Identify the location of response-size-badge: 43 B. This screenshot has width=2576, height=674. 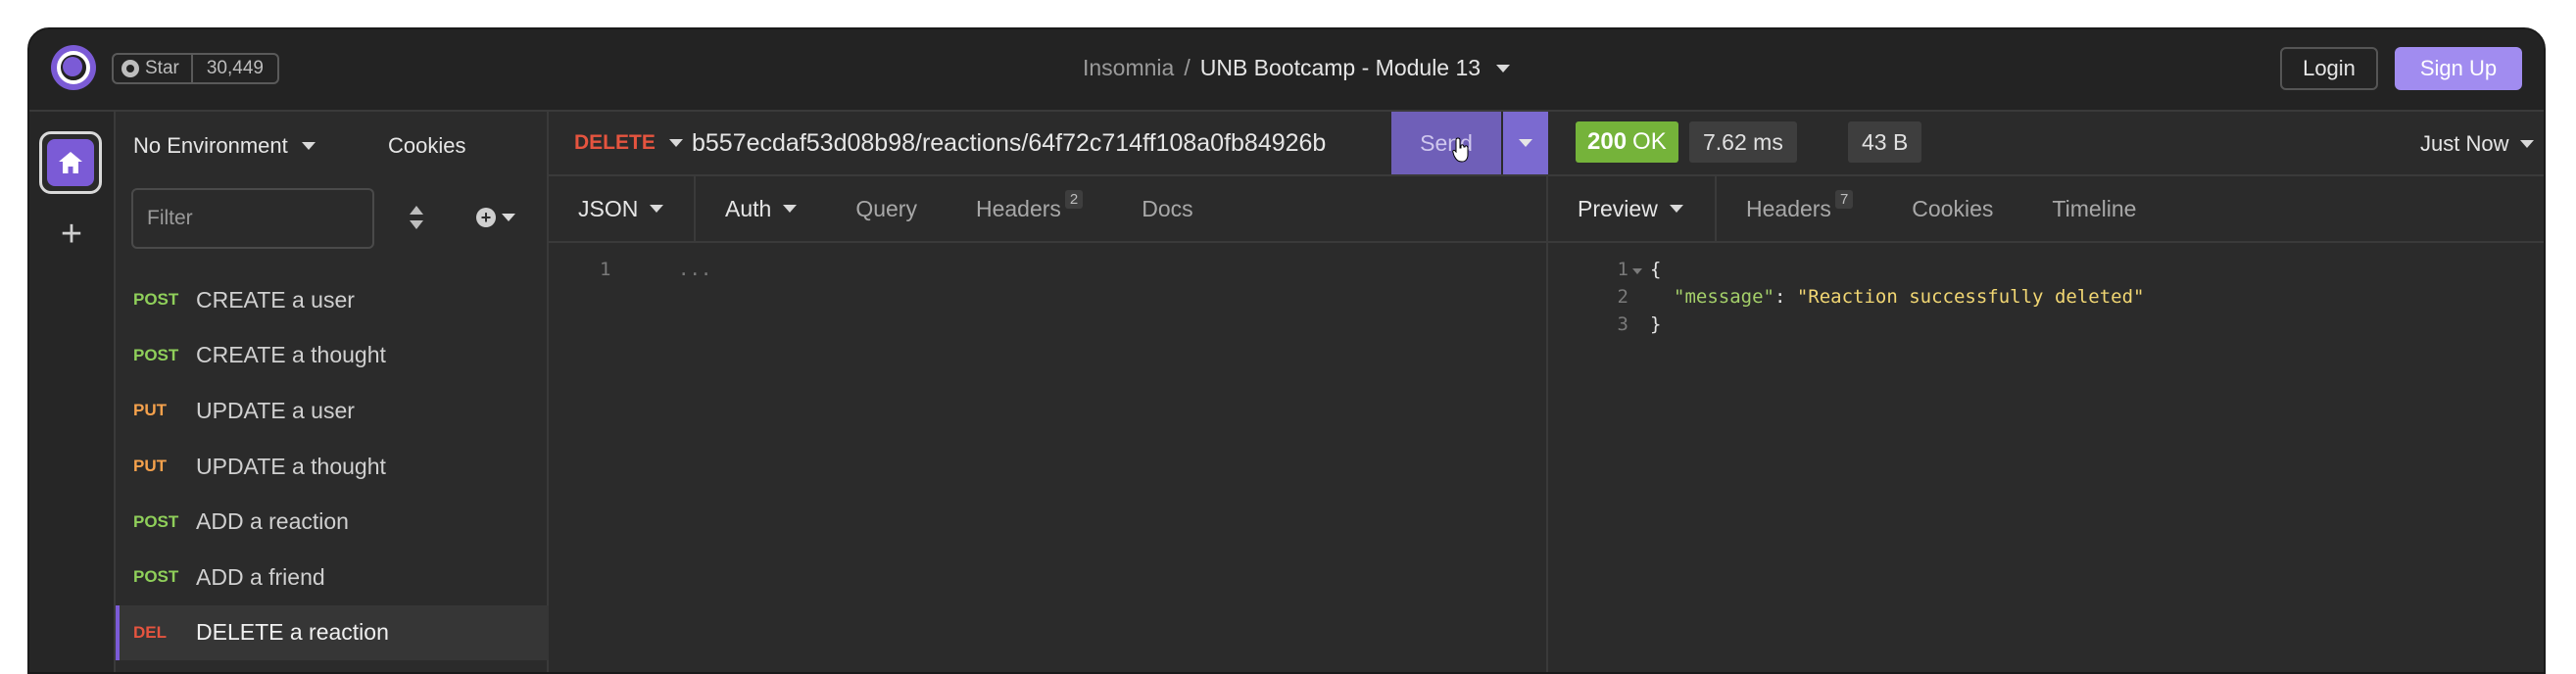
(1885, 142).